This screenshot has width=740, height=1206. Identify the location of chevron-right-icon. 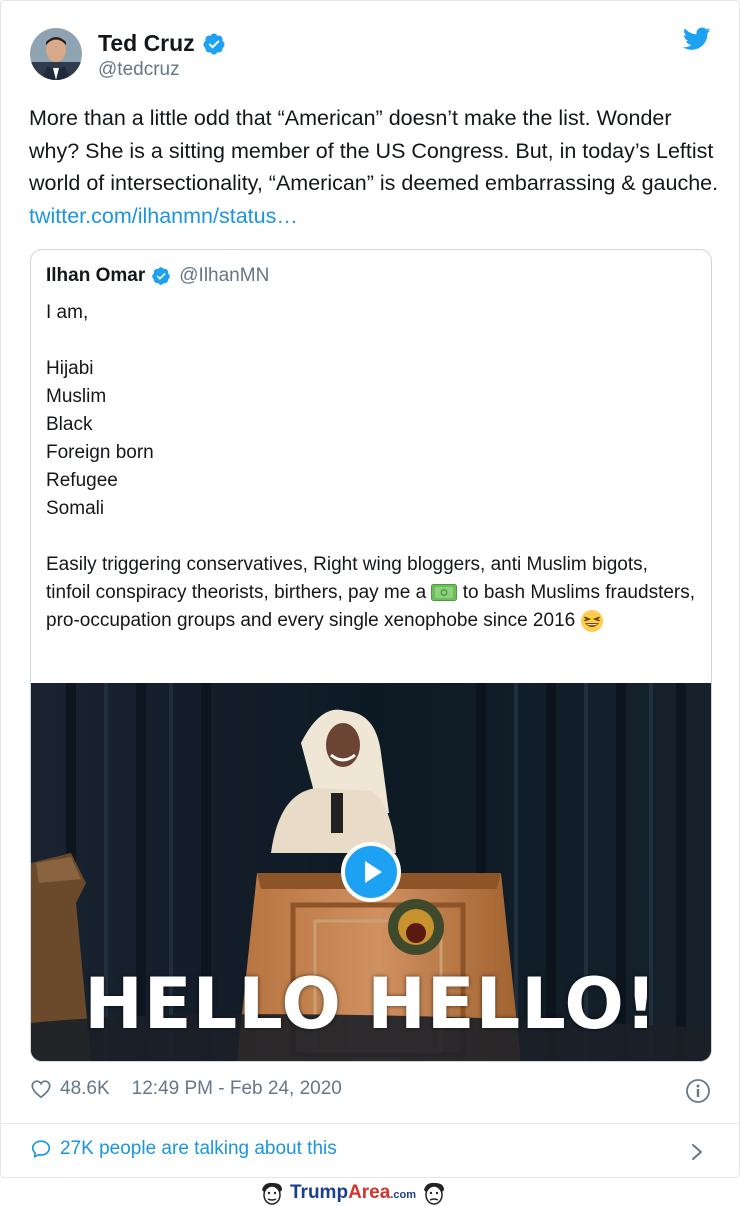
(697, 1152).